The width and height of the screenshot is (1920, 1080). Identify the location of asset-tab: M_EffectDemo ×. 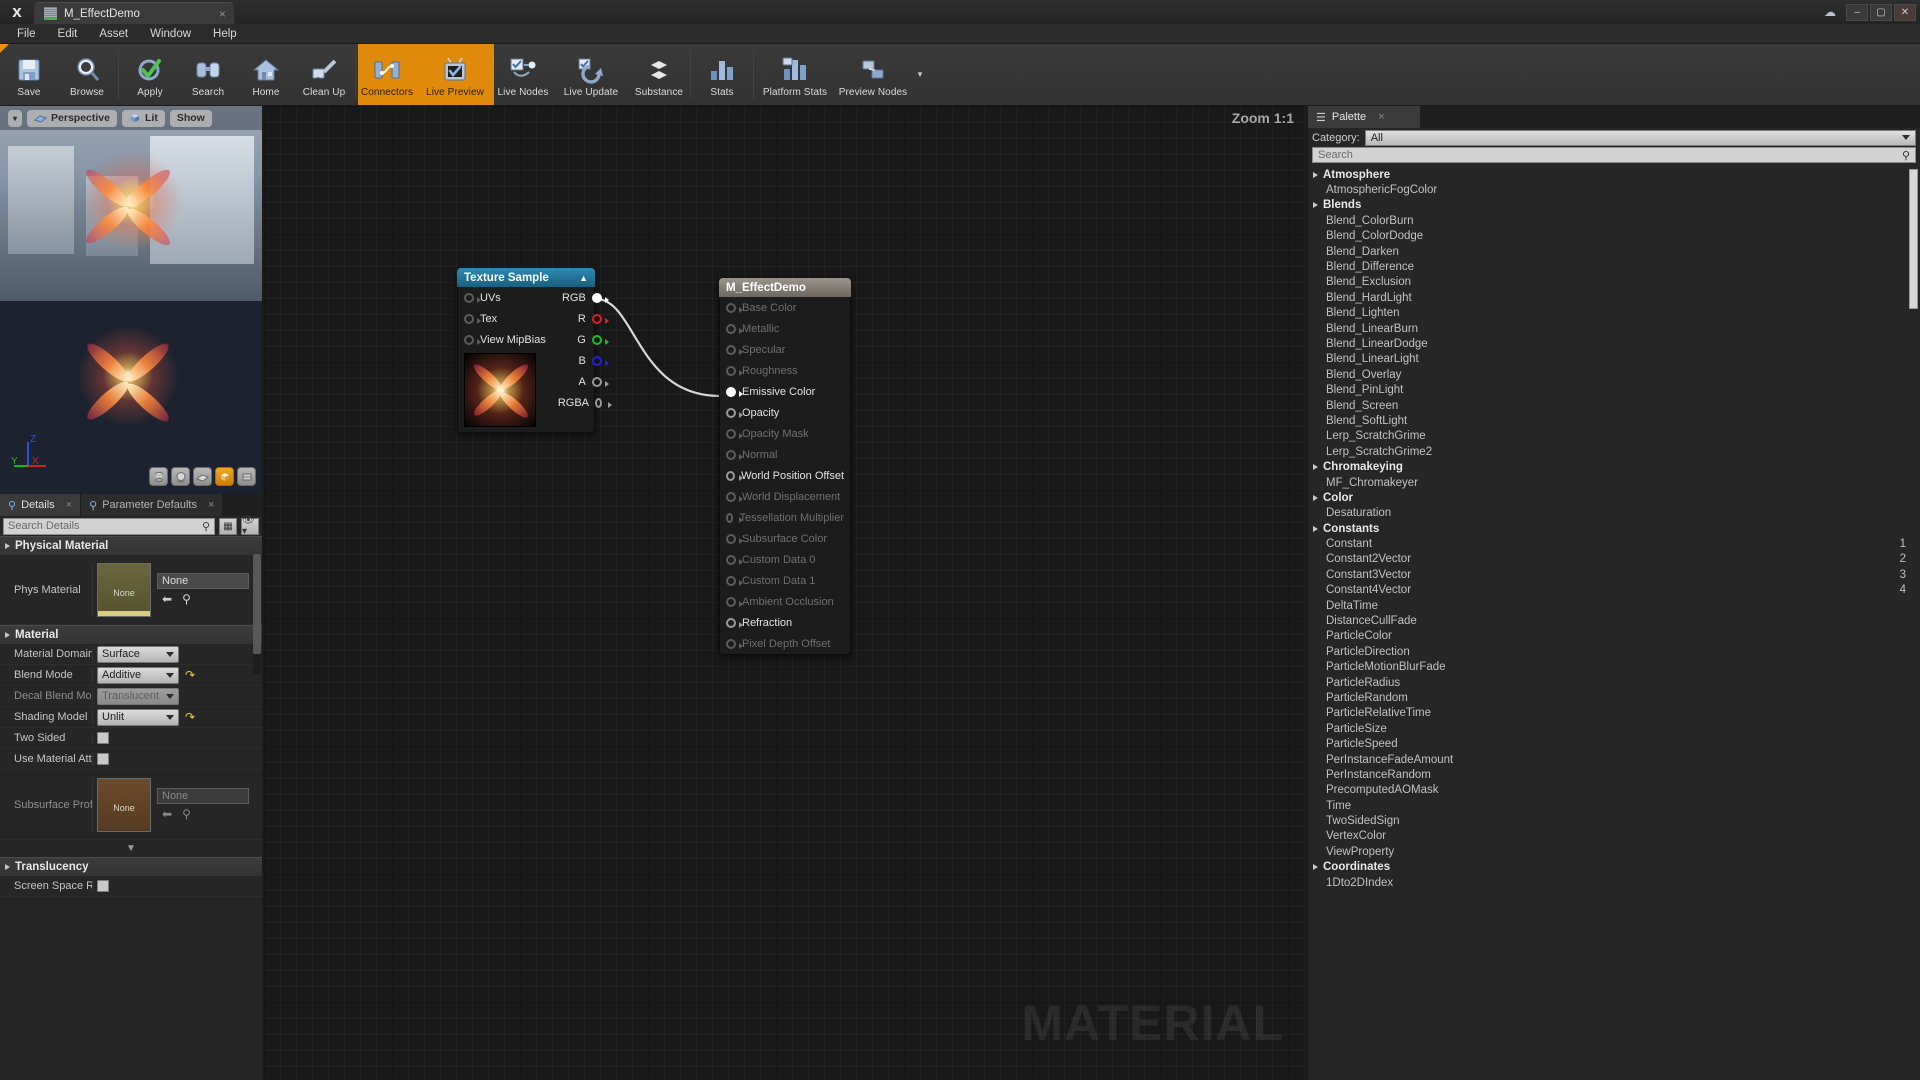
(134, 13).